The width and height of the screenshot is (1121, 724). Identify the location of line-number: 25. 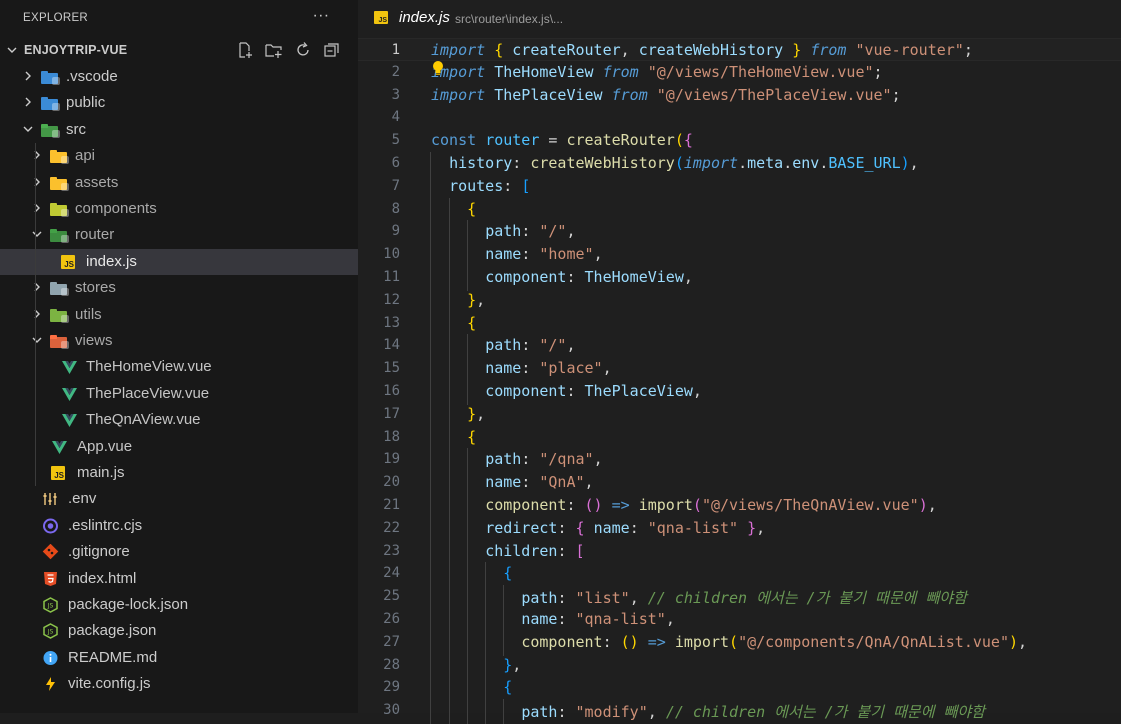
(391, 596).